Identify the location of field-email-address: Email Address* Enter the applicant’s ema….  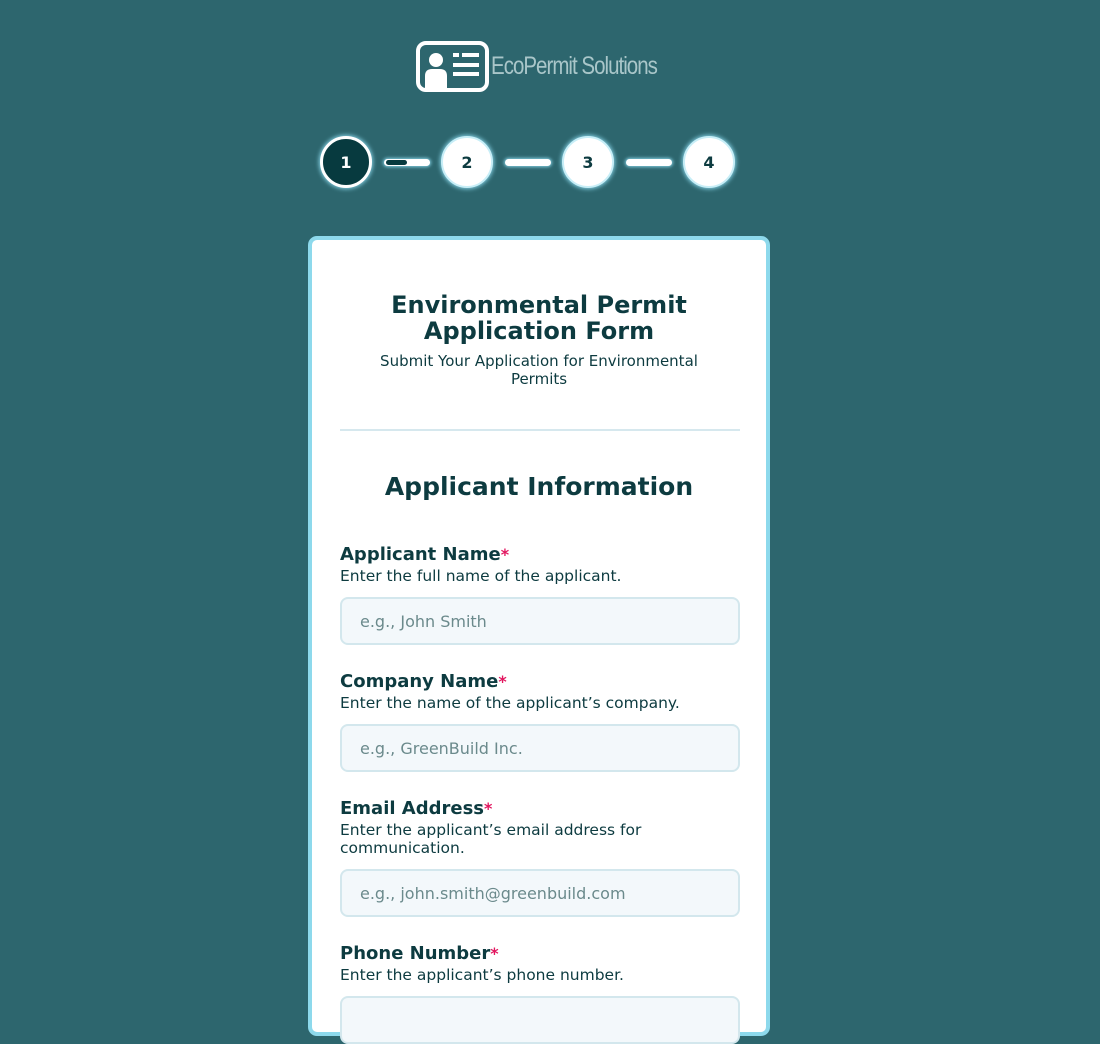
(540, 857).